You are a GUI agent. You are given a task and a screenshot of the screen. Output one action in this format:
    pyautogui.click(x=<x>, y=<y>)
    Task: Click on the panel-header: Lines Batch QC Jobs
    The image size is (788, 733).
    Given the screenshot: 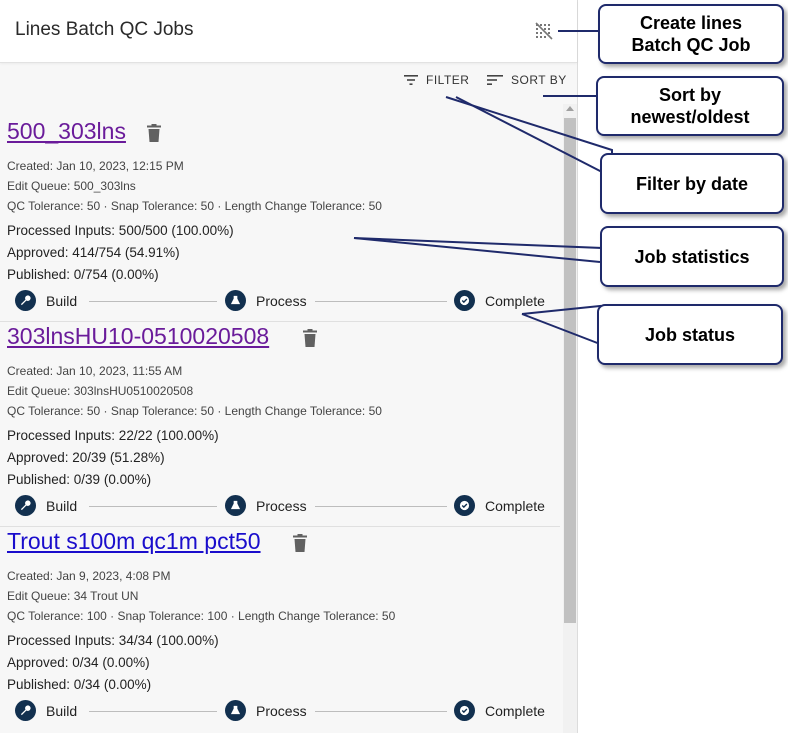 What is the action you would take?
    pyautogui.click(x=288, y=31)
    